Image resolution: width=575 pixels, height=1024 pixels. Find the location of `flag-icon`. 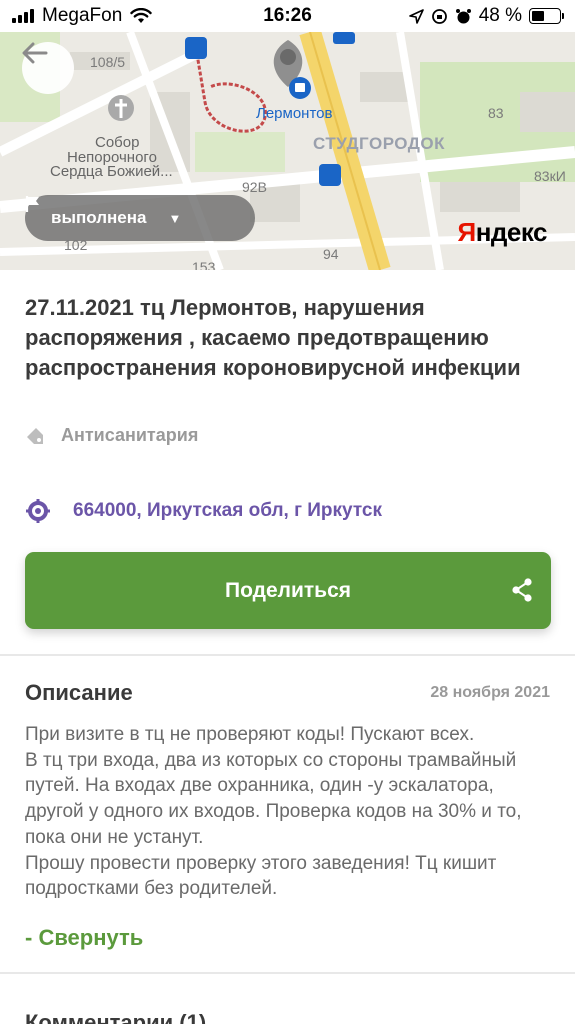

flag-icon is located at coordinates (32, 204).